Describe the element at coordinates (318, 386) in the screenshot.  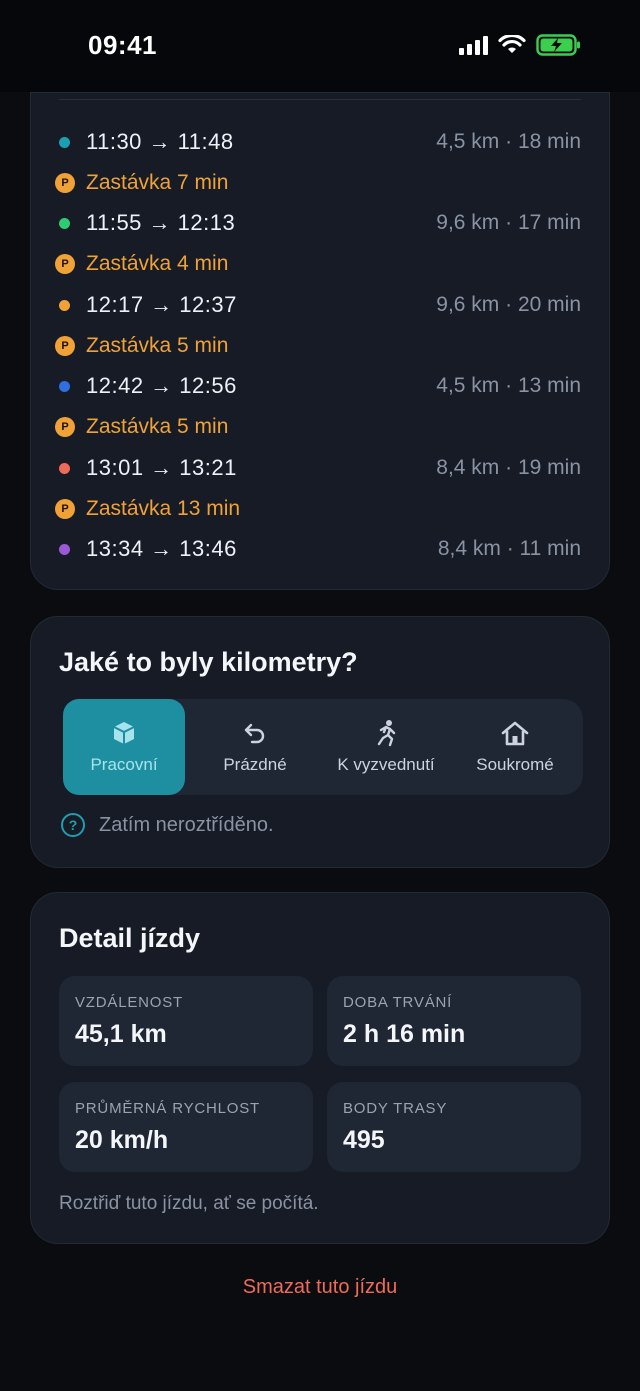
I see `trip-segment-row: 12:42 → 12:56 4,5 km · 13 min` at that location.